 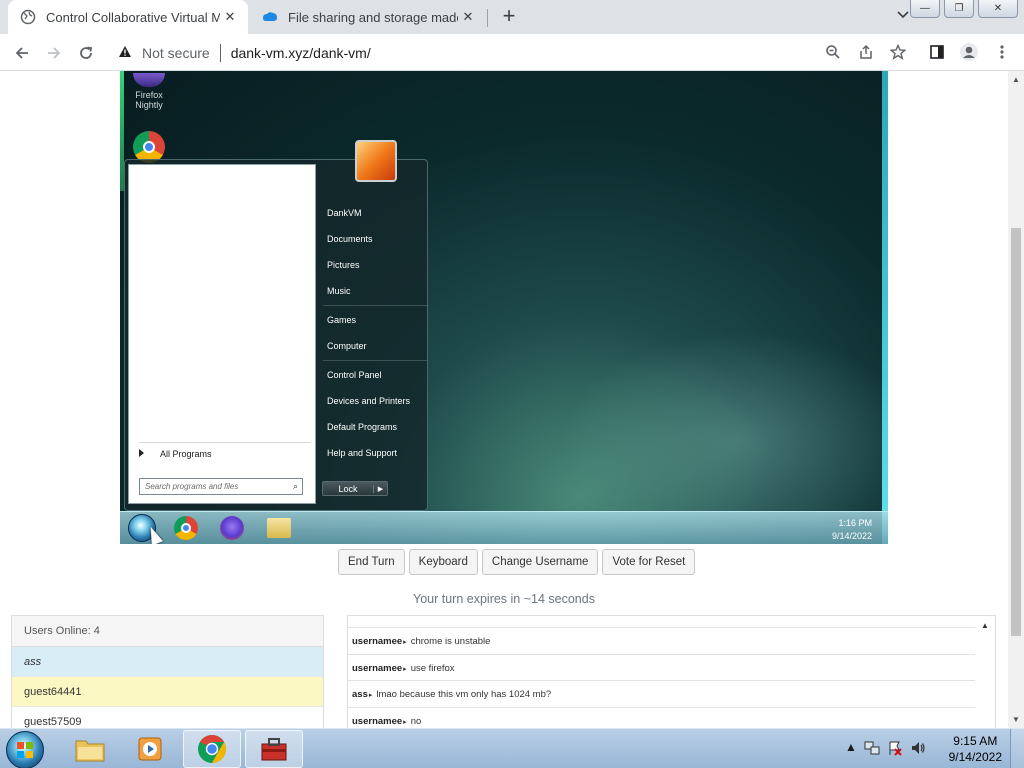 I want to click on chat-text: use firefox, so click(x=432, y=668).